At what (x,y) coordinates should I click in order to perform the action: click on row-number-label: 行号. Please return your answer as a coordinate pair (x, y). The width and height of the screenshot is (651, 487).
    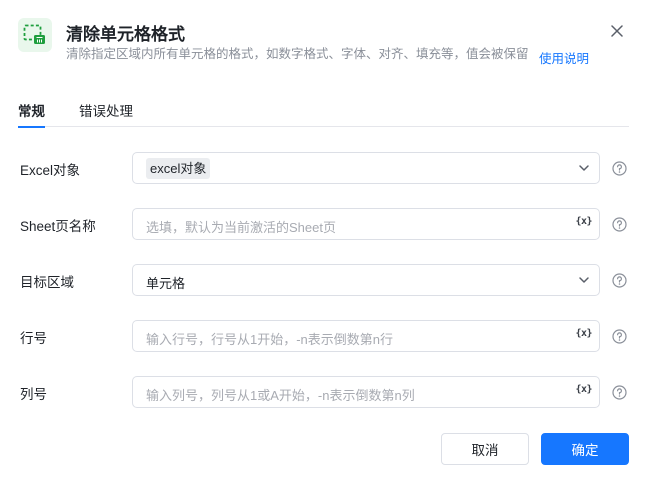
    Looking at the image, I should click on (33, 338).